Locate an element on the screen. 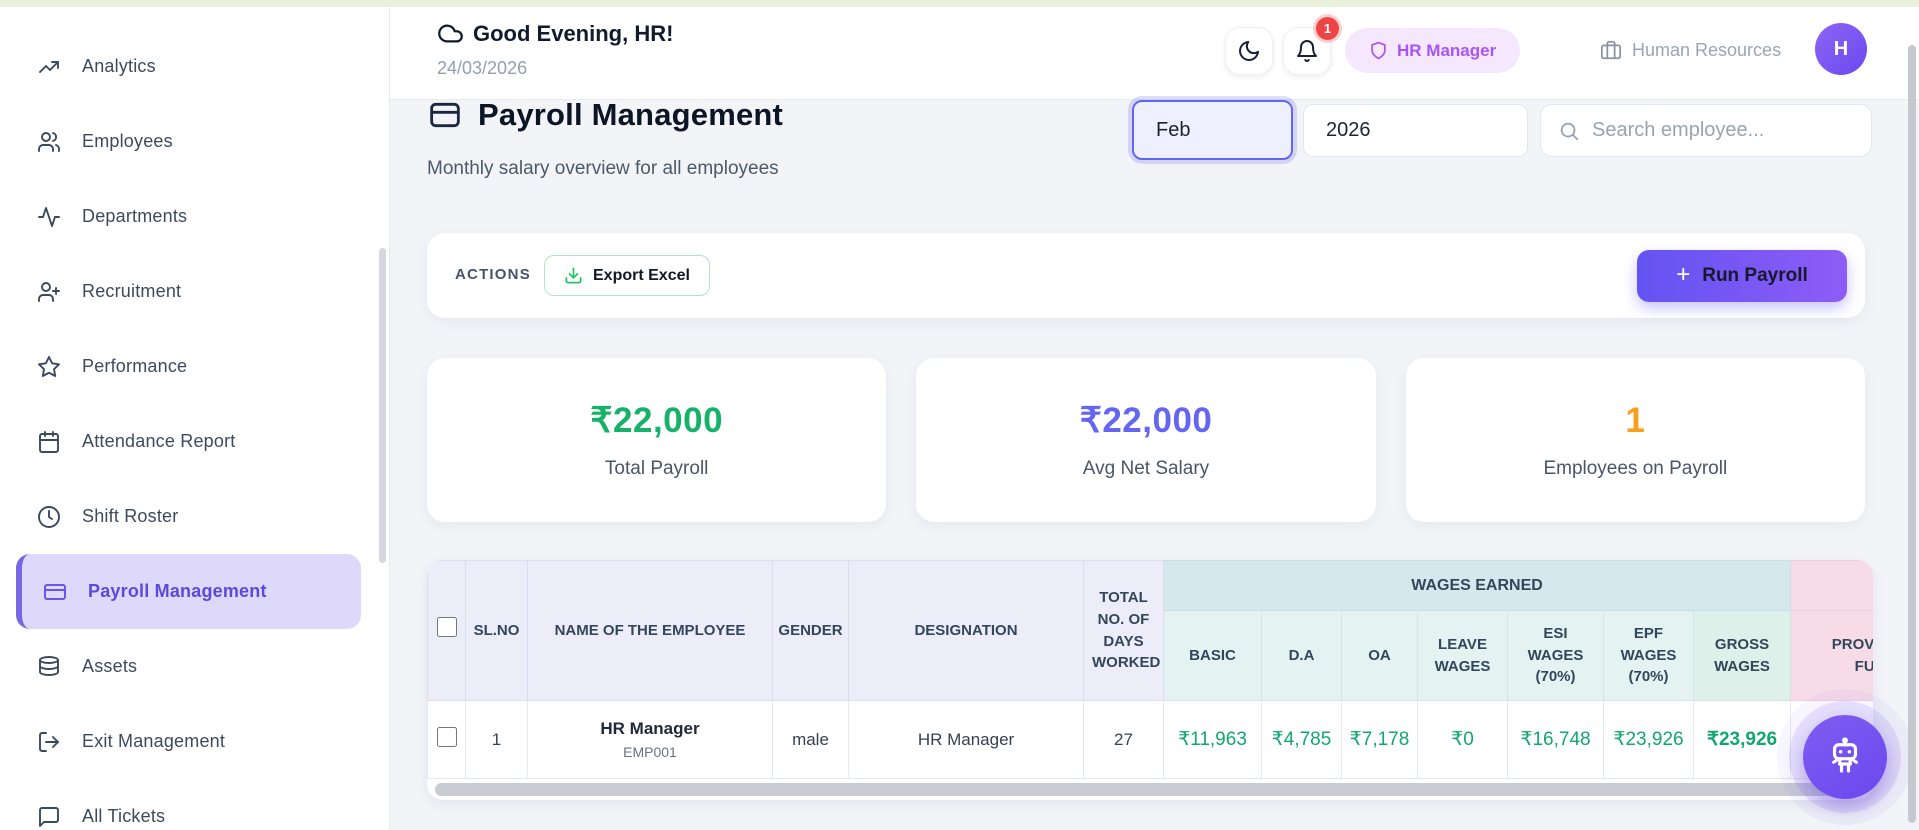  wages-earned-group-header: WAGES EARNED is located at coordinates (1477, 585).